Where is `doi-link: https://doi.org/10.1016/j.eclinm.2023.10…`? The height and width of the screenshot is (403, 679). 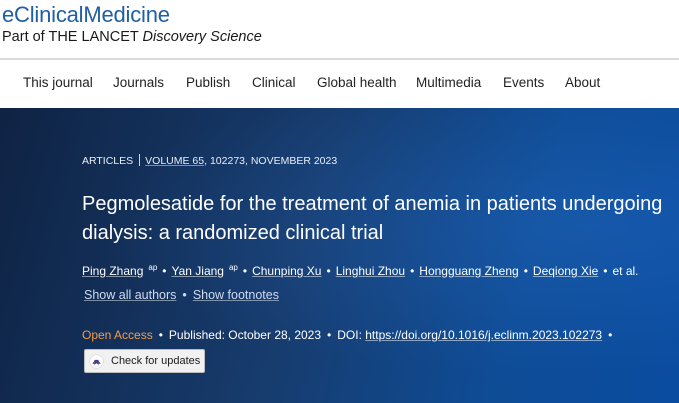 doi-link: https://doi.org/10.1016/j.eclinm.2023.10… is located at coordinates (483, 335).